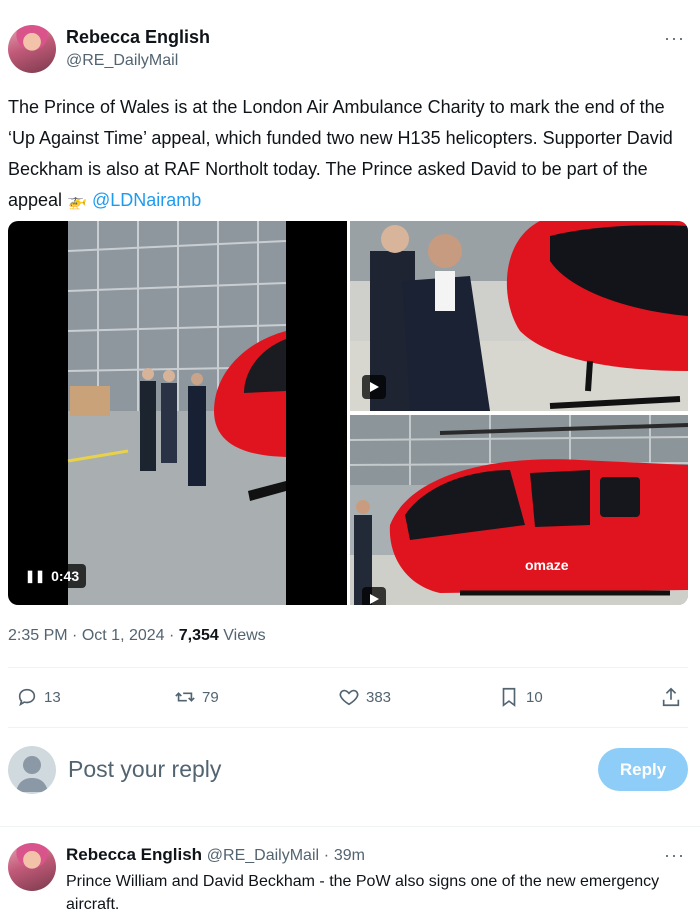 The height and width of the screenshot is (918, 700). I want to click on author-handle: @RE_DailyMail, so click(122, 61).